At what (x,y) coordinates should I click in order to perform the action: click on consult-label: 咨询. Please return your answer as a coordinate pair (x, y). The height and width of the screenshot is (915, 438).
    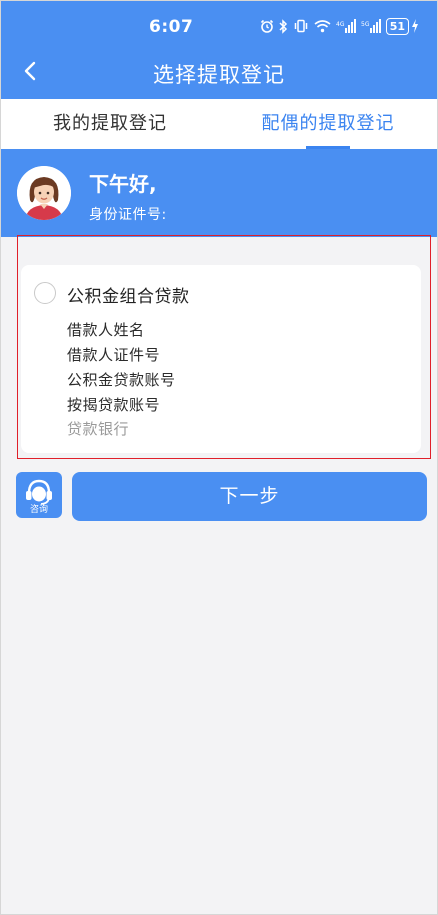
    Looking at the image, I should click on (38, 510).